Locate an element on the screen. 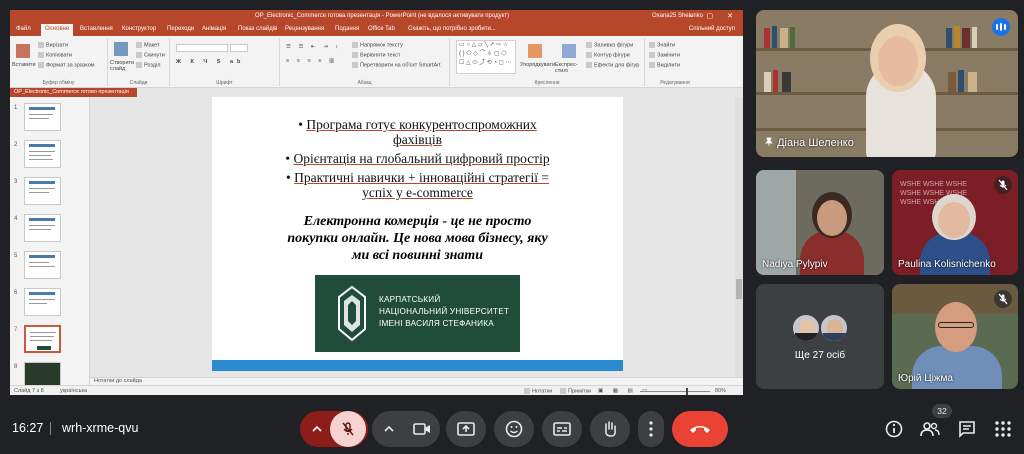  font-format-buttons: Ж К Ч S ab is located at coordinates (210, 62).